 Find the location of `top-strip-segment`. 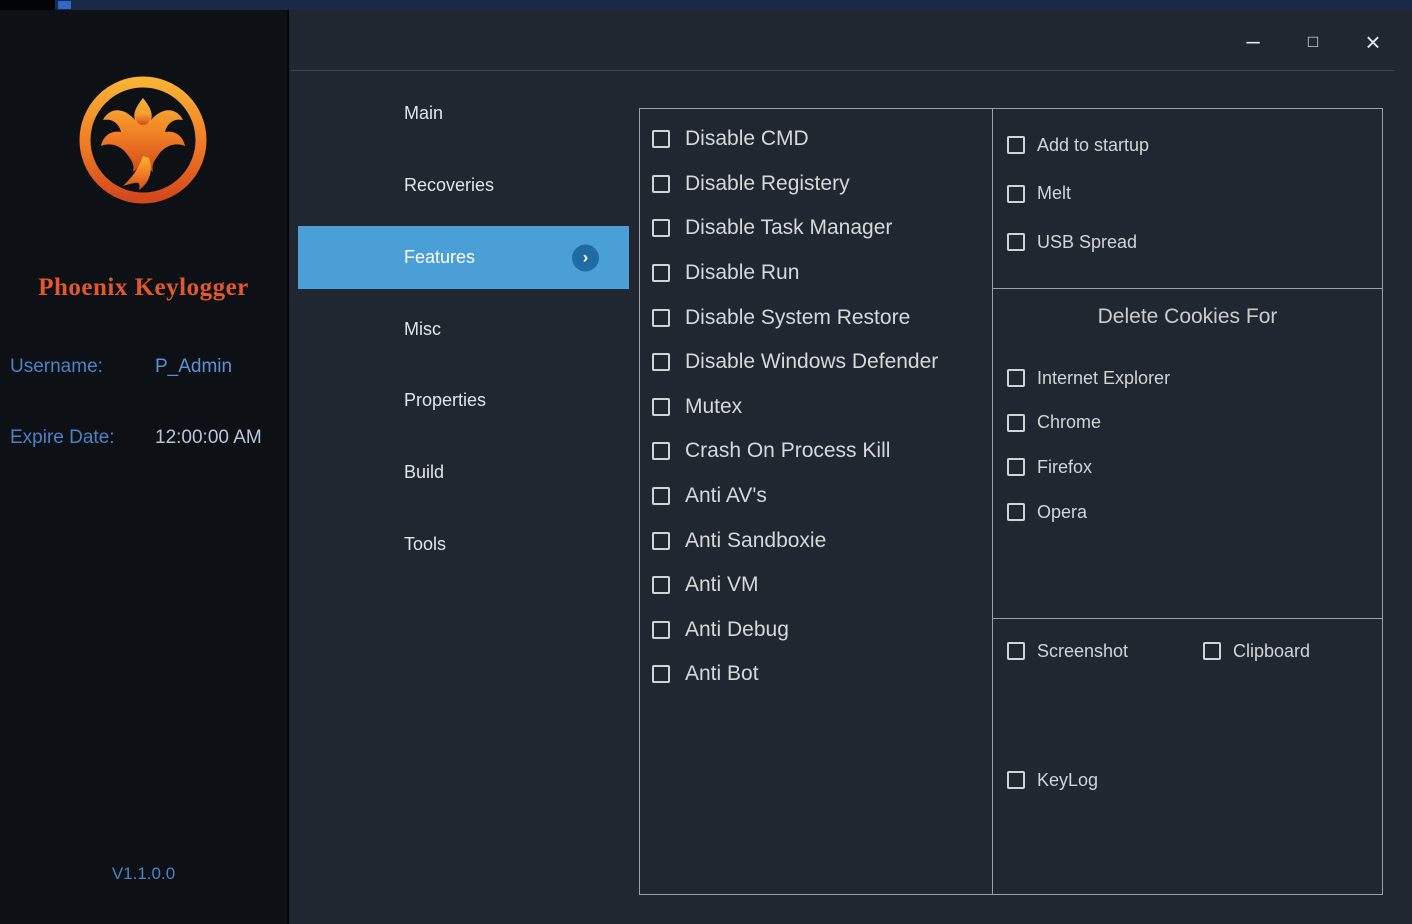

top-strip-segment is located at coordinates (27, 5).